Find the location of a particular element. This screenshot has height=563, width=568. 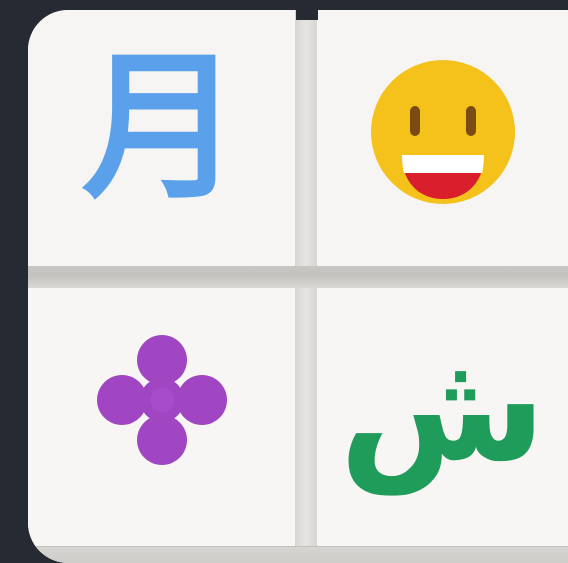

four-petal-flower-icon is located at coordinates (161, 399).